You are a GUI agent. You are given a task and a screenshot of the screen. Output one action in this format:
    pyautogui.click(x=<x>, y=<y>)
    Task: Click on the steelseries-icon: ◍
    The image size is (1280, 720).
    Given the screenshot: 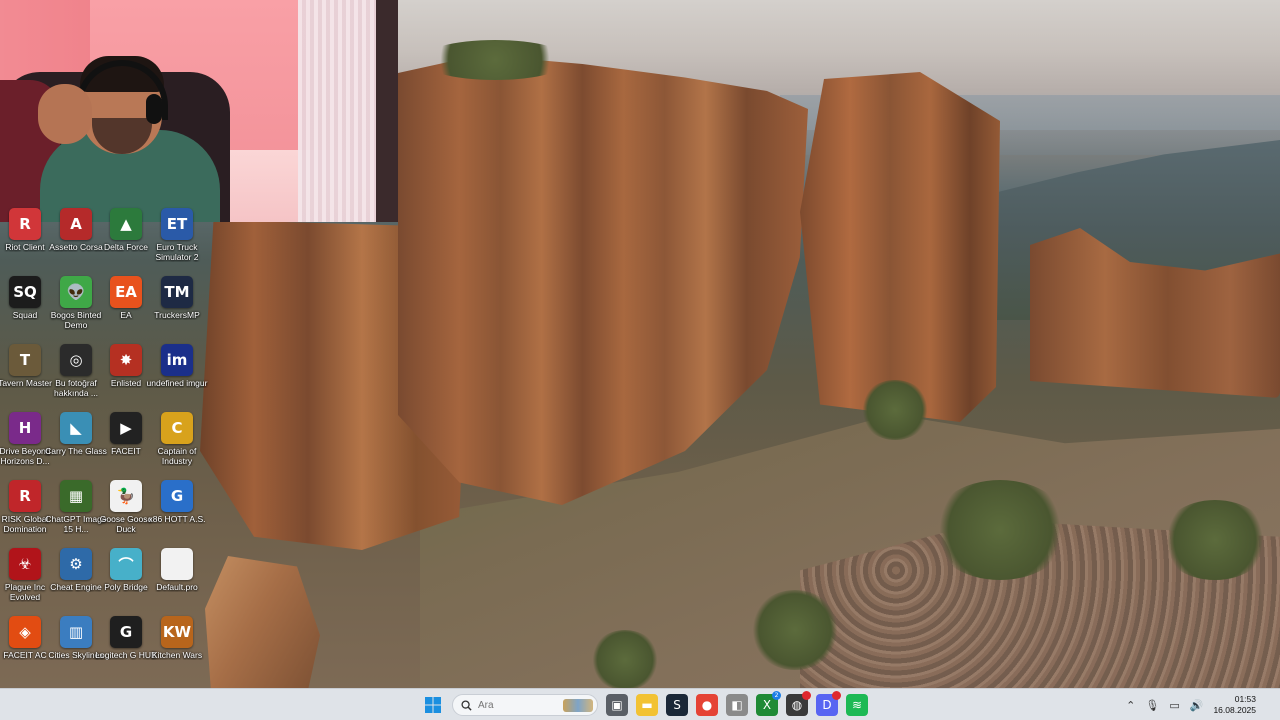 What is the action you would take?
    pyautogui.click(x=798, y=703)
    